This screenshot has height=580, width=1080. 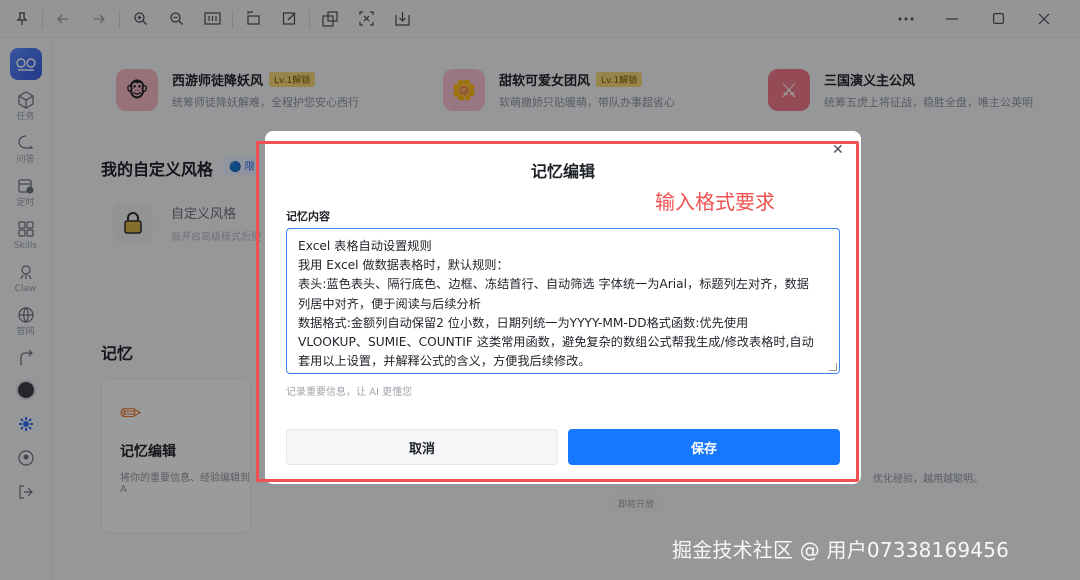 What do you see at coordinates (349, 392) in the screenshot?
I see `memory-hint: 记录重要信息，让 AI 更懂您` at bounding box center [349, 392].